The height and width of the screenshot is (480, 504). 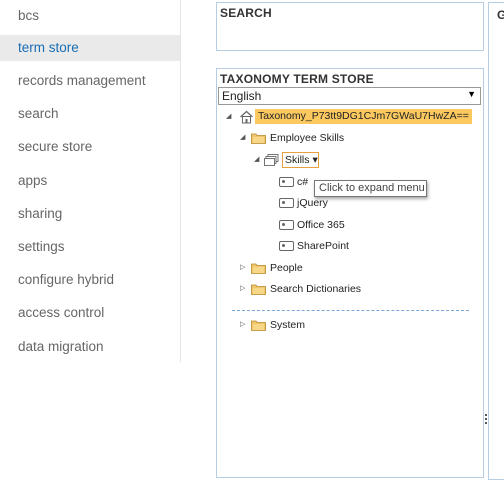 I want to click on term-label: c#, so click(x=302, y=182).